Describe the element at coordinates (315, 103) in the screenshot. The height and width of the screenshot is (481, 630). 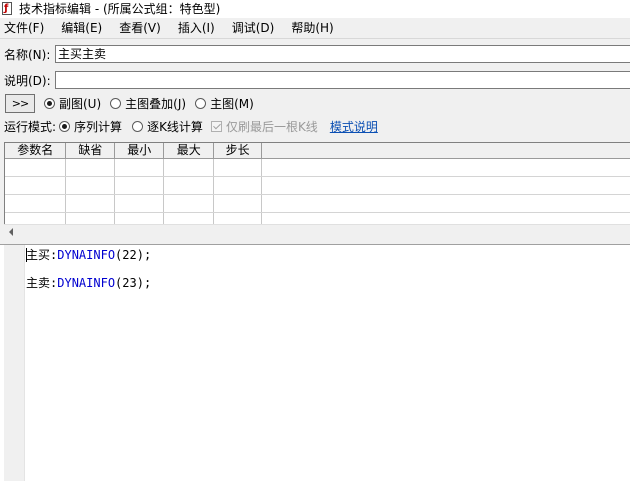
I see `display-options-row: >> 副图(U) 主图叠加(J) 主图(M)` at that location.